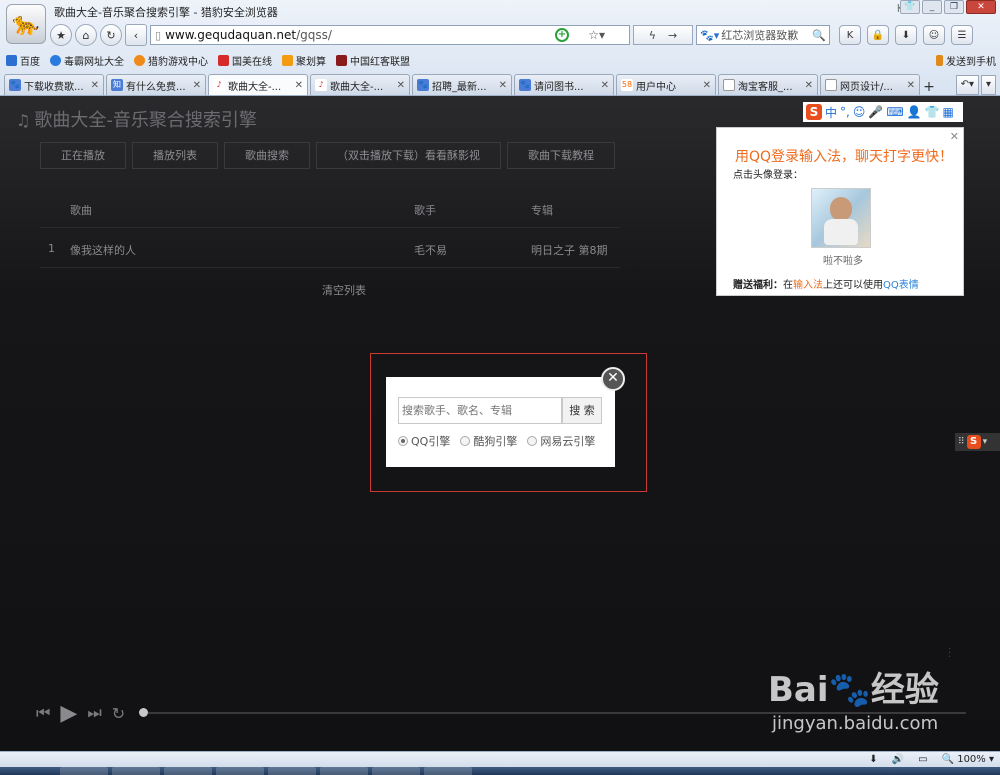  I want to click on address-bar: ▯ www.gequdaquan.net/gqss/ + ☆▾, so click(390, 35).